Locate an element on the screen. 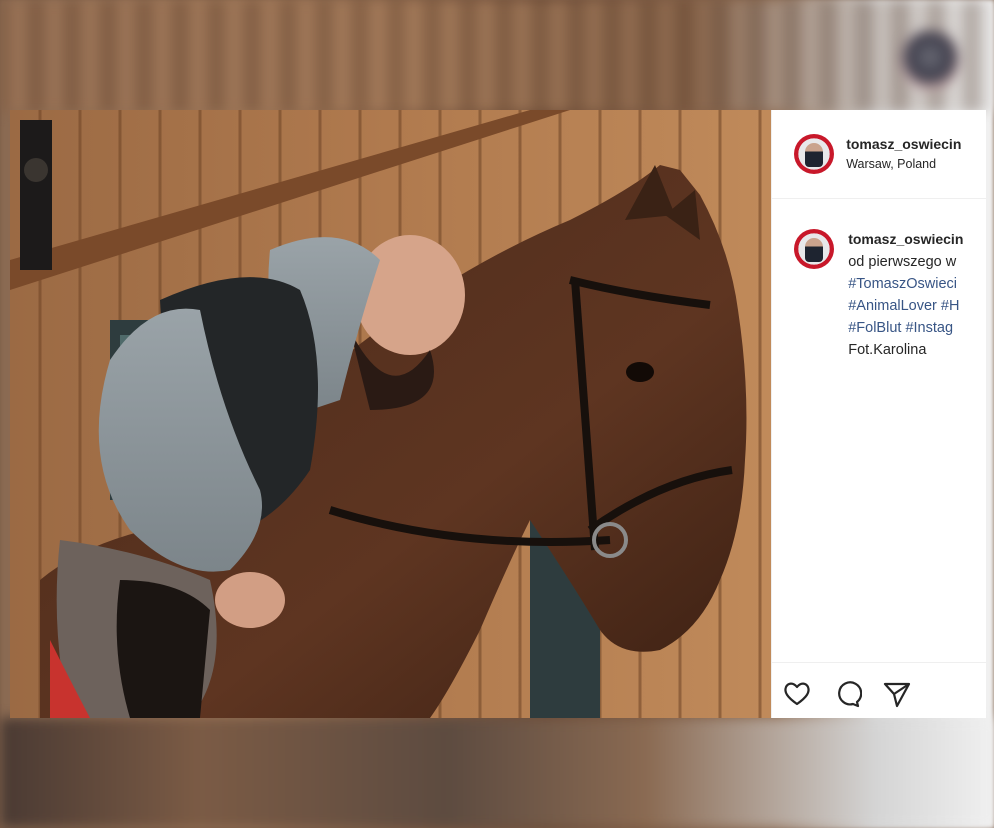 The width and height of the screenshot is (994, 828). caption-username: tomasz_oswiecin is located at coordinates (905, 239).